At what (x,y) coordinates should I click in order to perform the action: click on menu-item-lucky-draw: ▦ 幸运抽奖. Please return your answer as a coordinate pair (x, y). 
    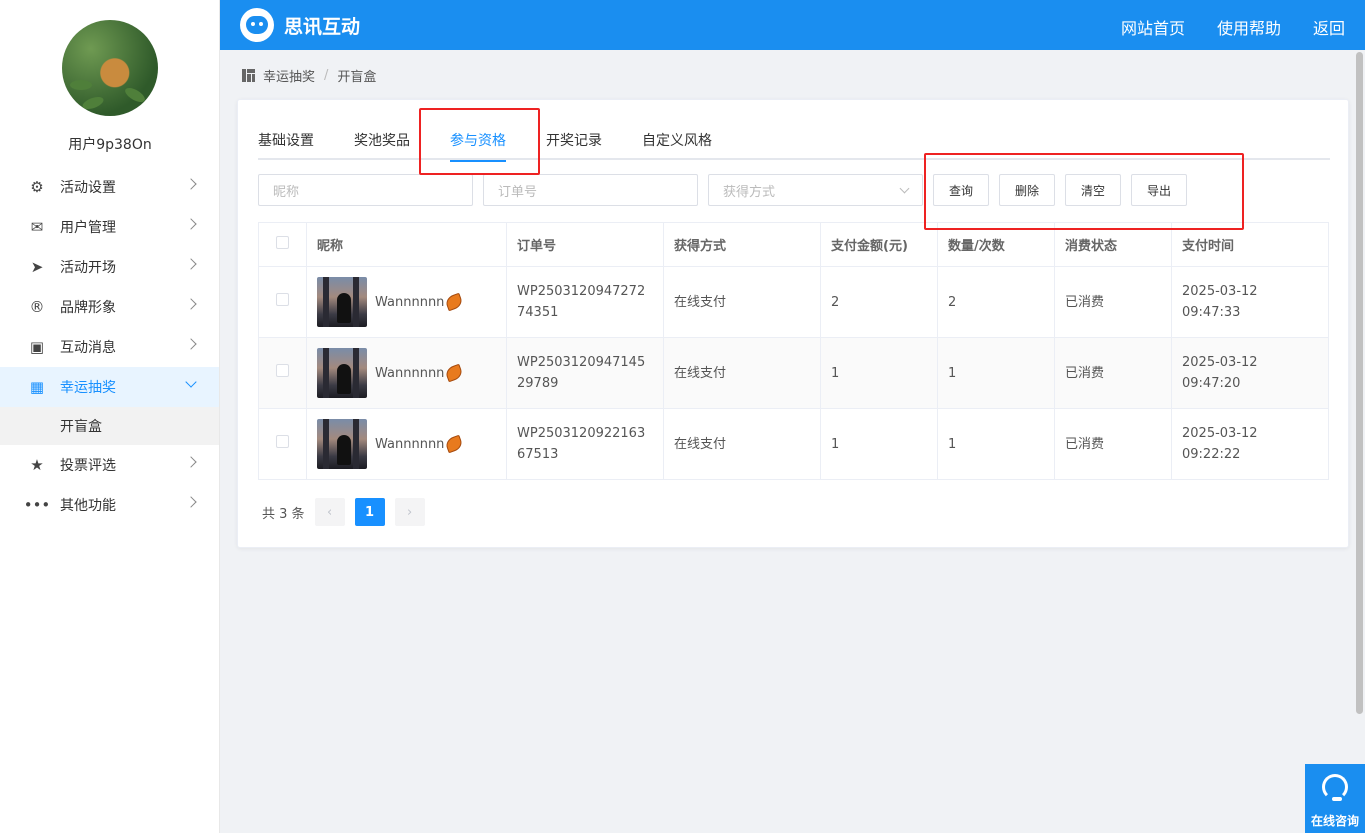
    Looking at the image, I should click on (109, 387).